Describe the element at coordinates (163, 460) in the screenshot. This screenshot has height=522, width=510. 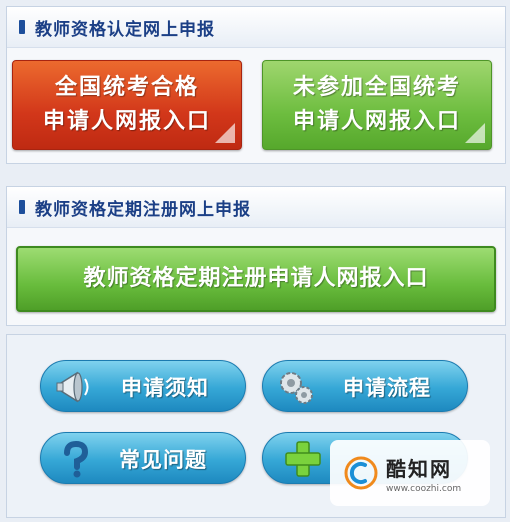
I see `faq-label: 常见问题` at that location.